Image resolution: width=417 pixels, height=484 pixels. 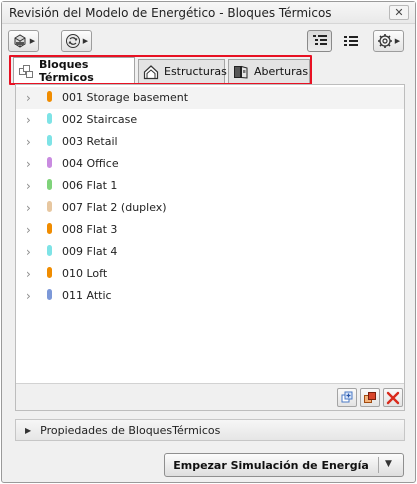 I want to click on list-item-label: 009 Flat 4, so click(x=90, y=251).